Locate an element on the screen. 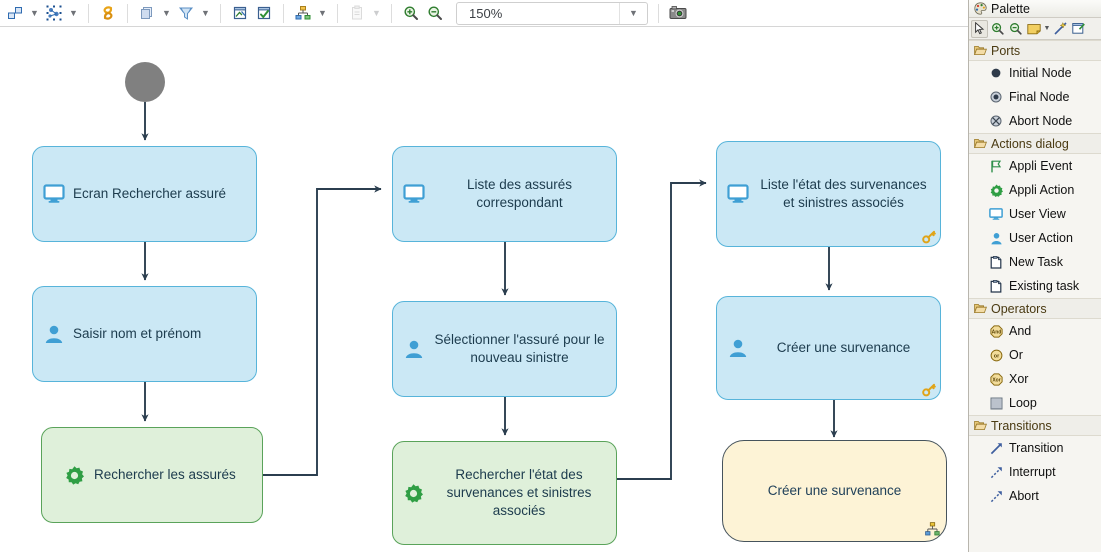  palette-item-new-task: New Task is located at coordinates (1035, 262).